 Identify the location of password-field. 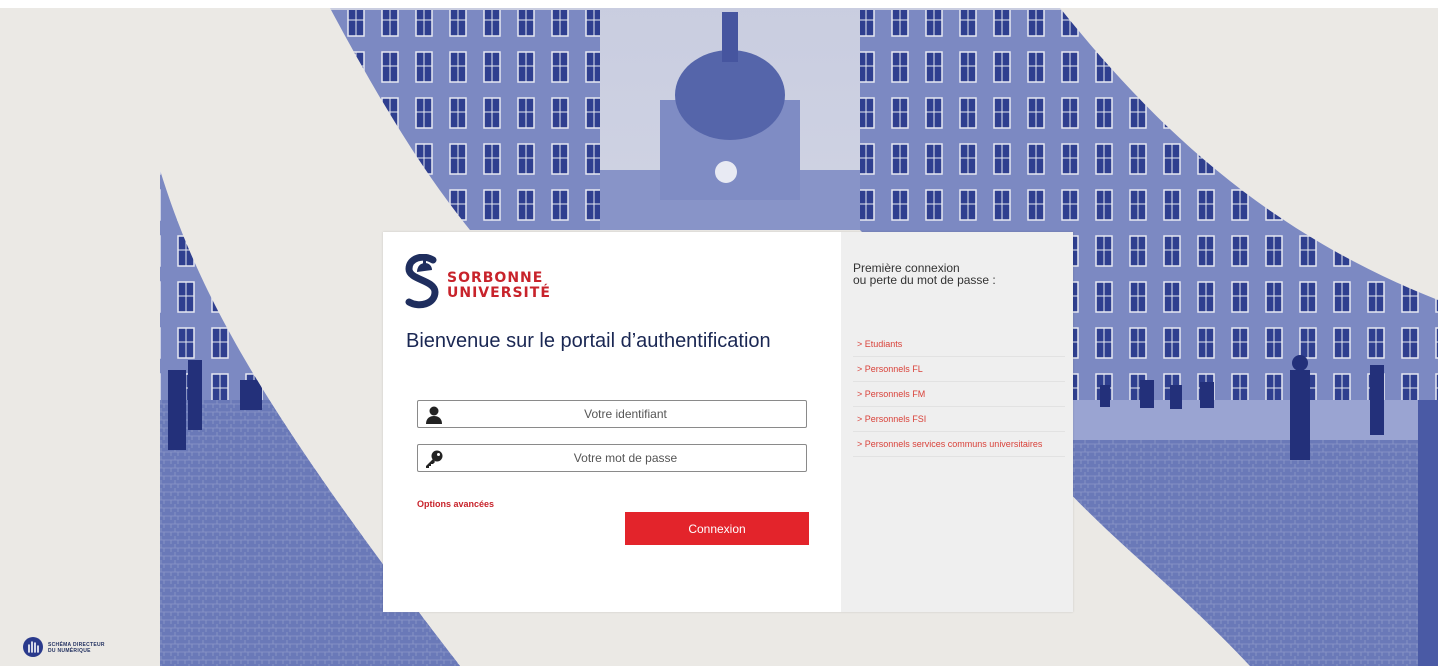
(612, 458).